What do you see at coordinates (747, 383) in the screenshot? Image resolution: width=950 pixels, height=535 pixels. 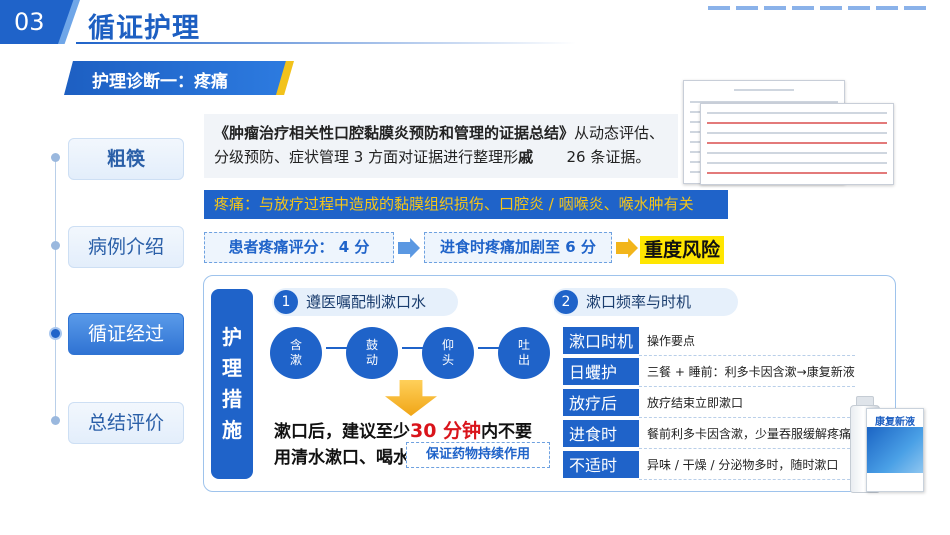 I see `table-cell-detail: 三餐 + 睡前：利多卡因含漱→康复新液喷口` at bounding box center [747, 383].